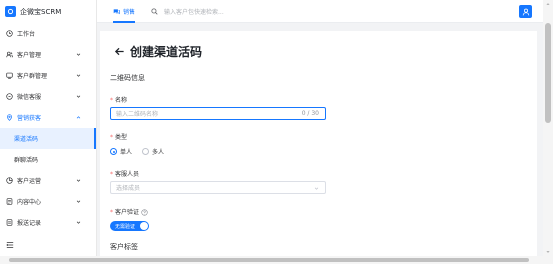 This screenshot has height=264, width=553. What do you see at coordinates (126, 152) in the screenshot?
I see `radio-label: 单人` at bounding box center [126, 152].